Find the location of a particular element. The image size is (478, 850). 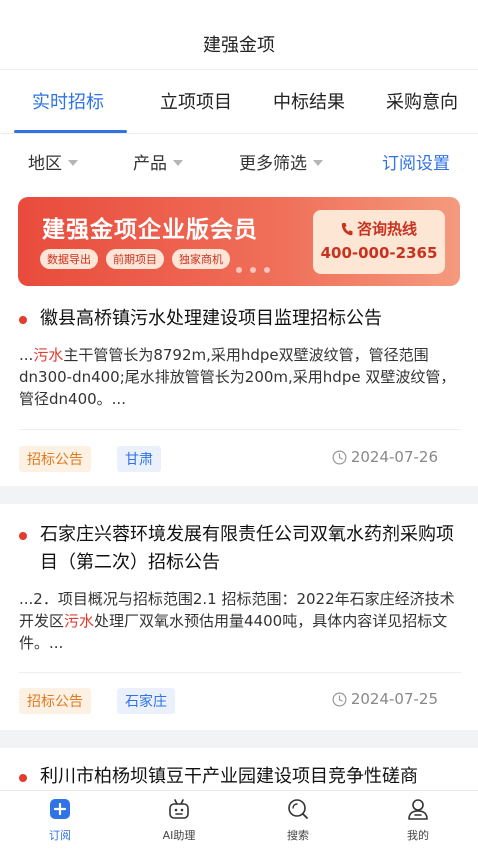

bottom-tab-bar: 订阅 AI助理 搜索 我的 is located at coordinates (239, 820).